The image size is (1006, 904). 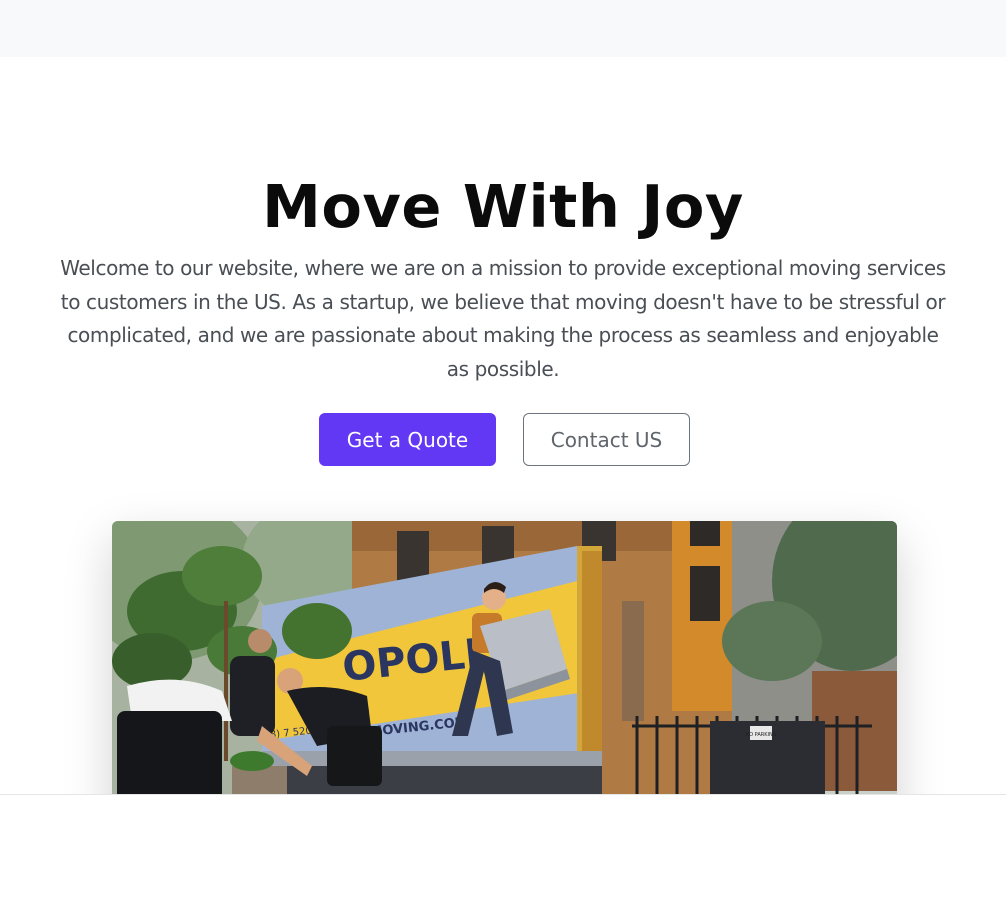 I want to click on gate-sign: NO PARKING, so click(x=760, y=735).